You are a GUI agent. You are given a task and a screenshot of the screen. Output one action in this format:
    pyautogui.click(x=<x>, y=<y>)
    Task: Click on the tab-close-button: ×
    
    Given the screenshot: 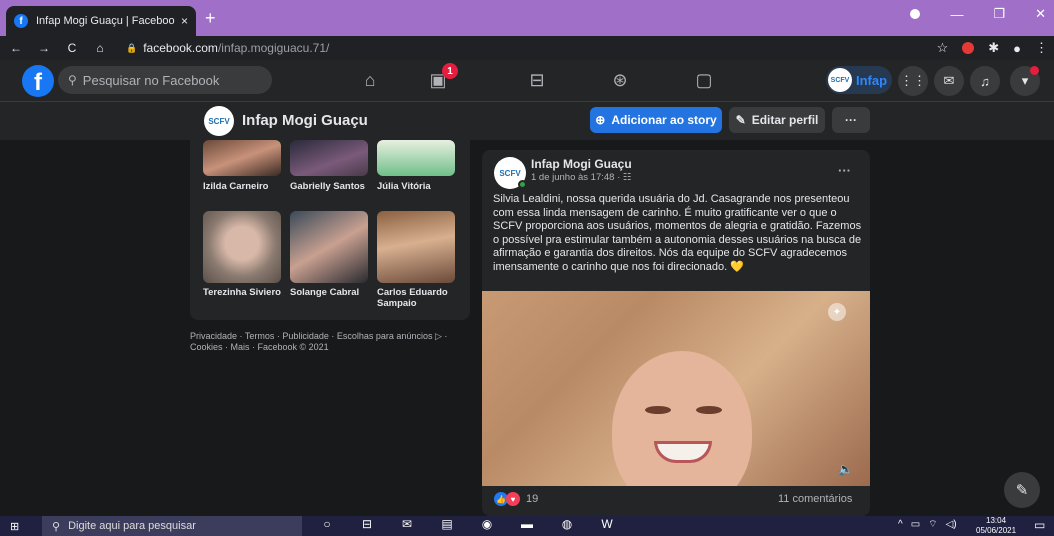 What is the action you would take?
    pyautogui.click(x=184, y=21)
    